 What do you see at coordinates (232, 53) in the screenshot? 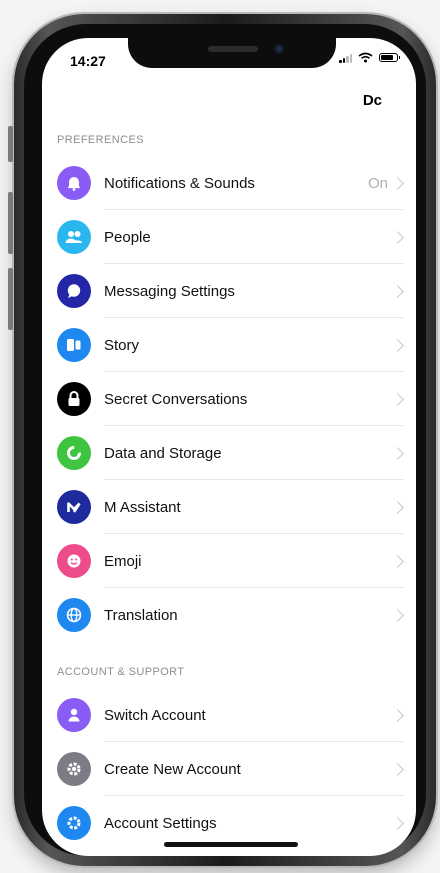
I see `notch` at bounding box center [232, 53].